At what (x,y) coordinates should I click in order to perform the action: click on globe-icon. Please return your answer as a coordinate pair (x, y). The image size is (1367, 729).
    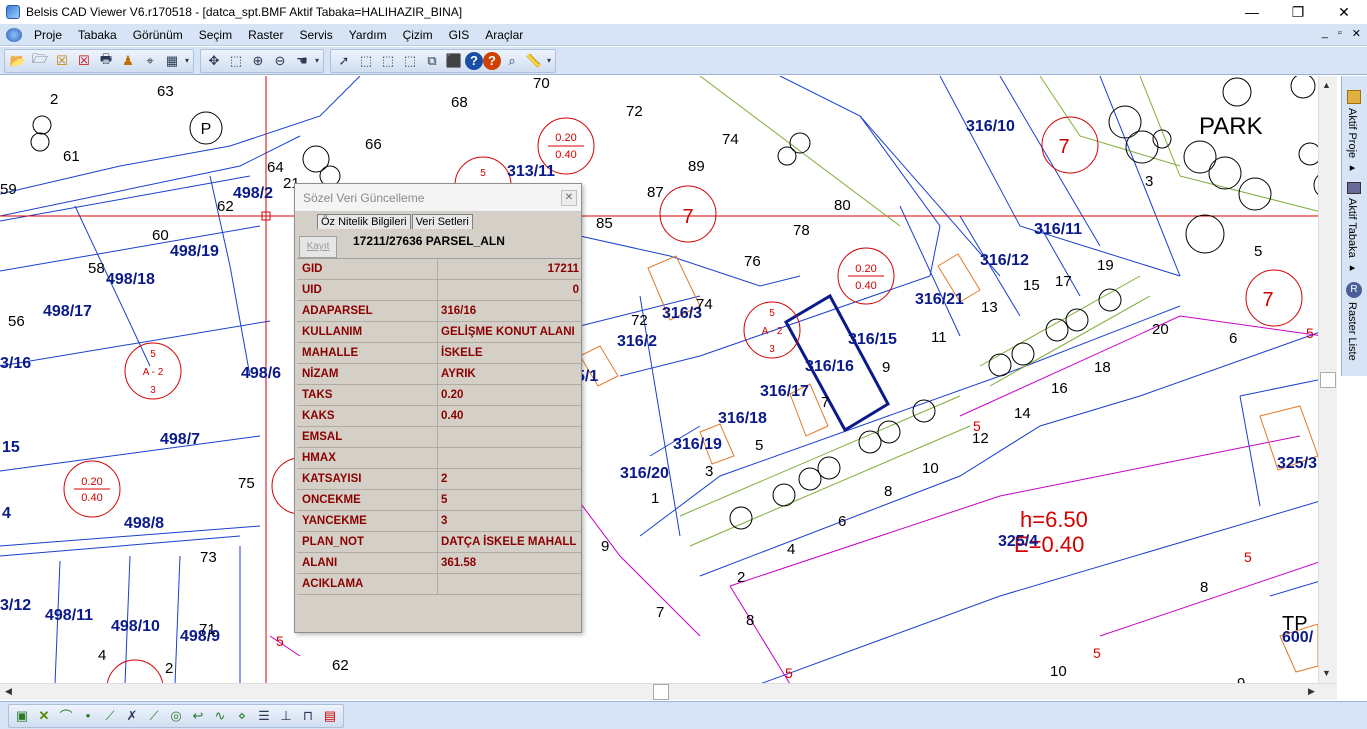
    Looking at the image, I should click on (14, 34).